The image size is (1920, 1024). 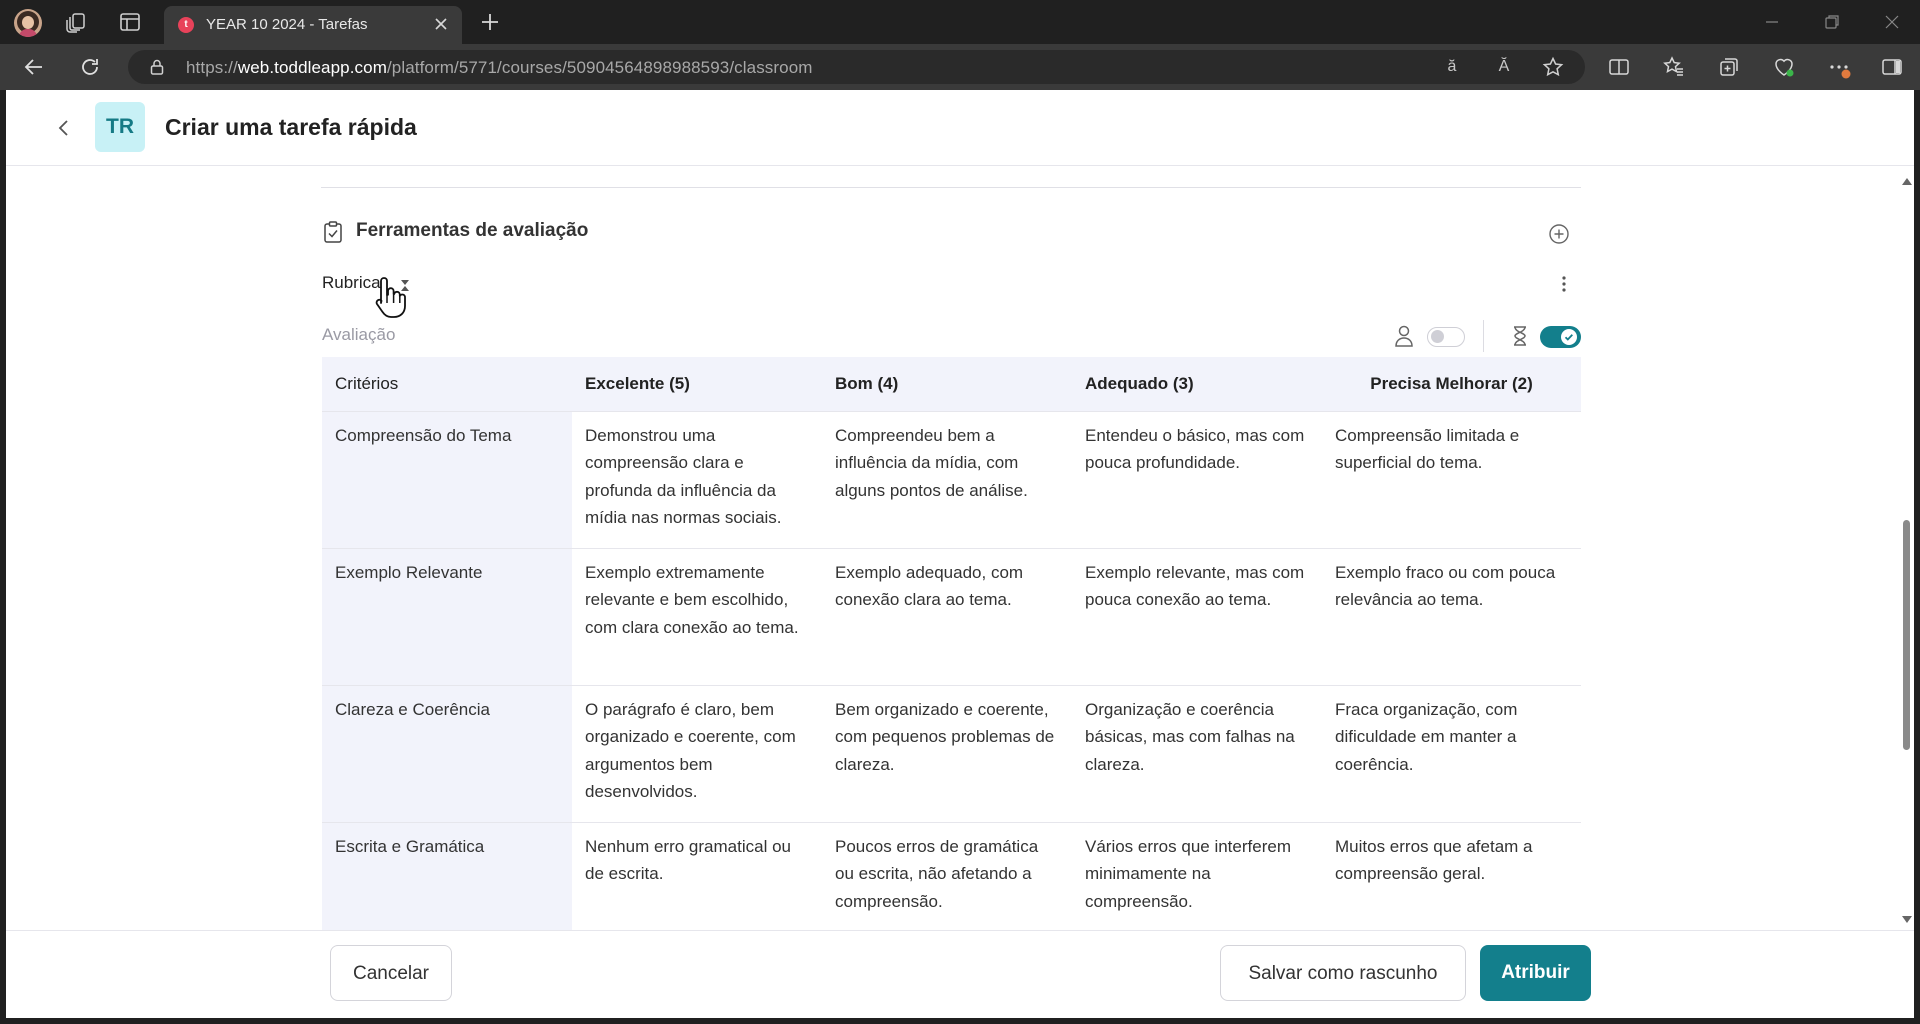 I want to click on cancel-button: Cancelar, so click(x=391, y=973).